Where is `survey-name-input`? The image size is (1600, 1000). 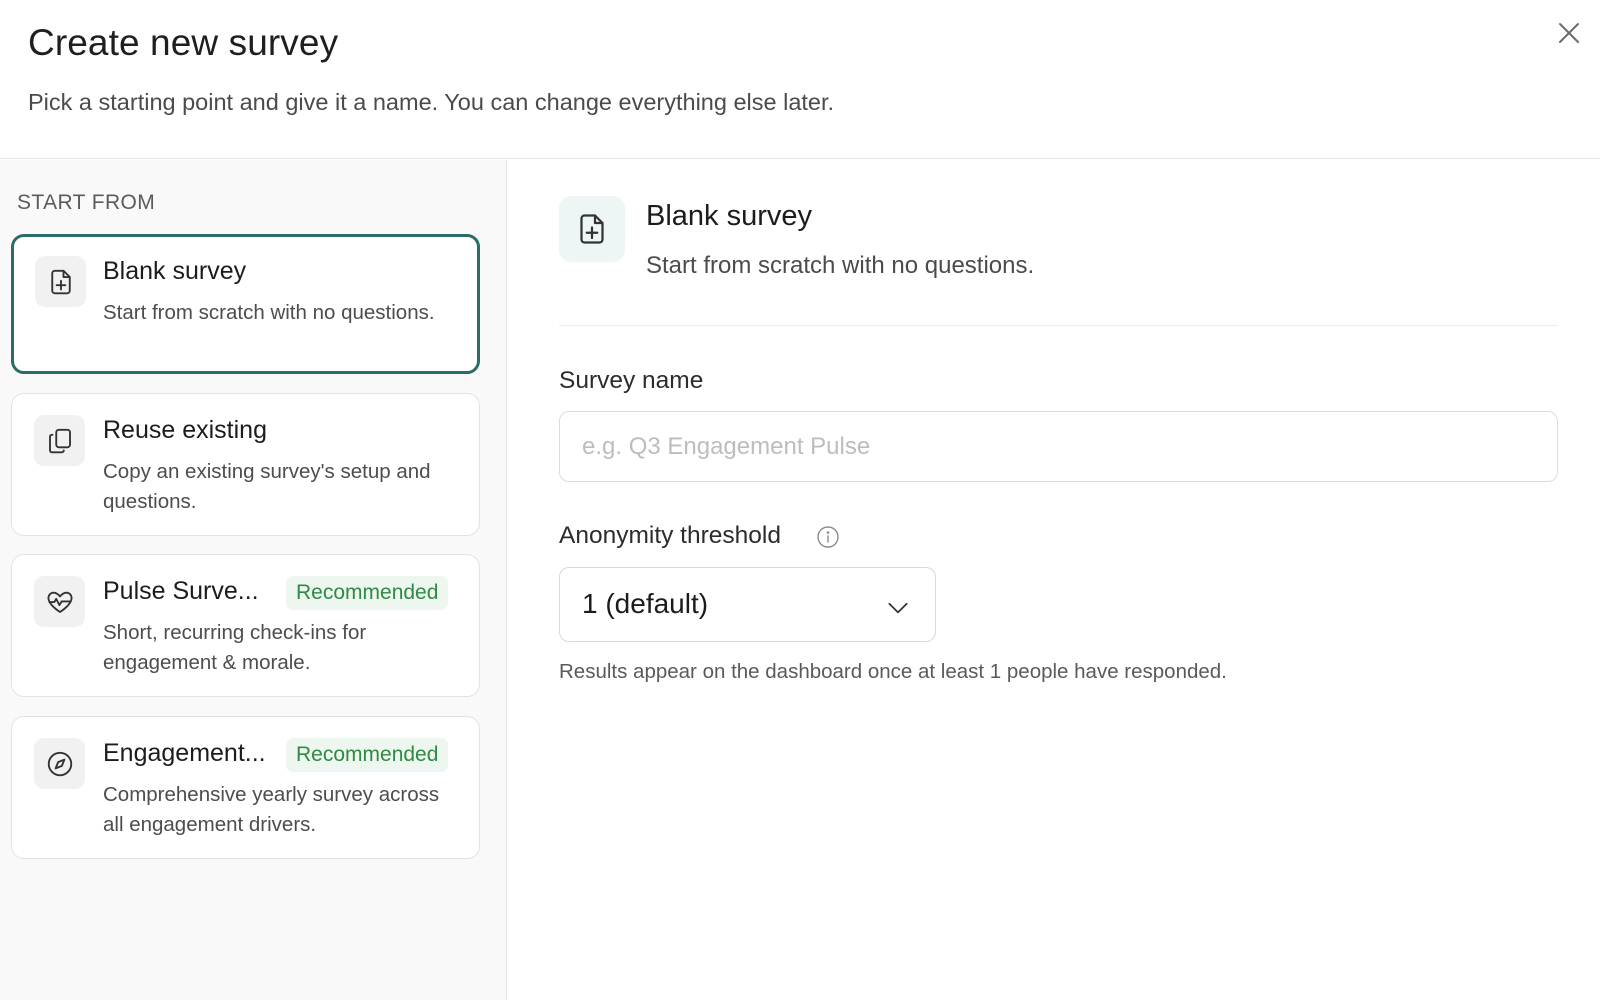 survey-name-input is located at coordinates (1058, 446).